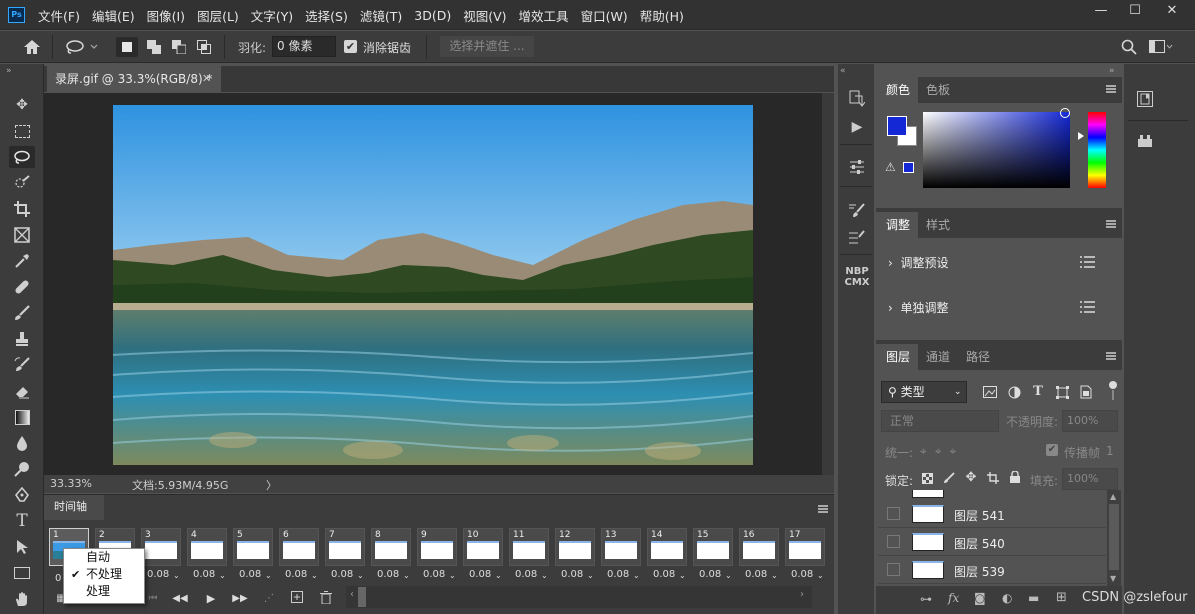 The width and height of the screenshot is (1195, 614). I want to click on color-picker-cursor, so click(1065, 113).